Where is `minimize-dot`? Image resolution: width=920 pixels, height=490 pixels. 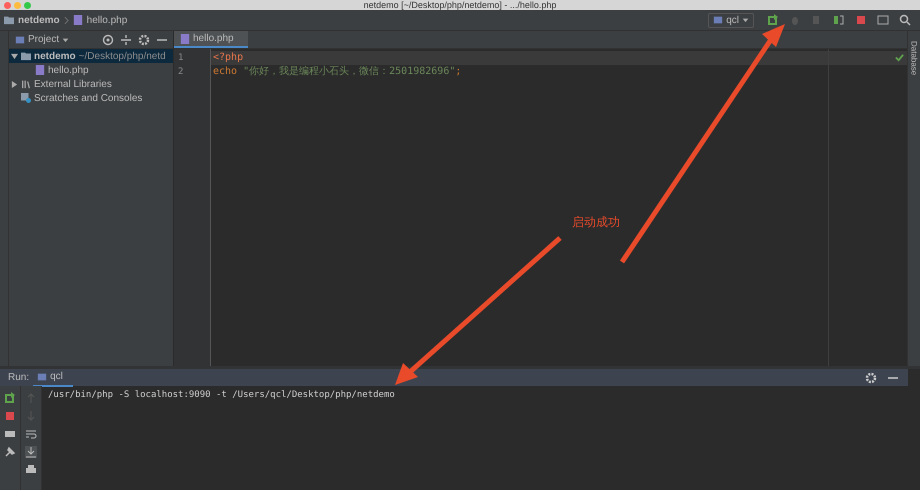
minimize-dot is located at coordinates (17, 5).